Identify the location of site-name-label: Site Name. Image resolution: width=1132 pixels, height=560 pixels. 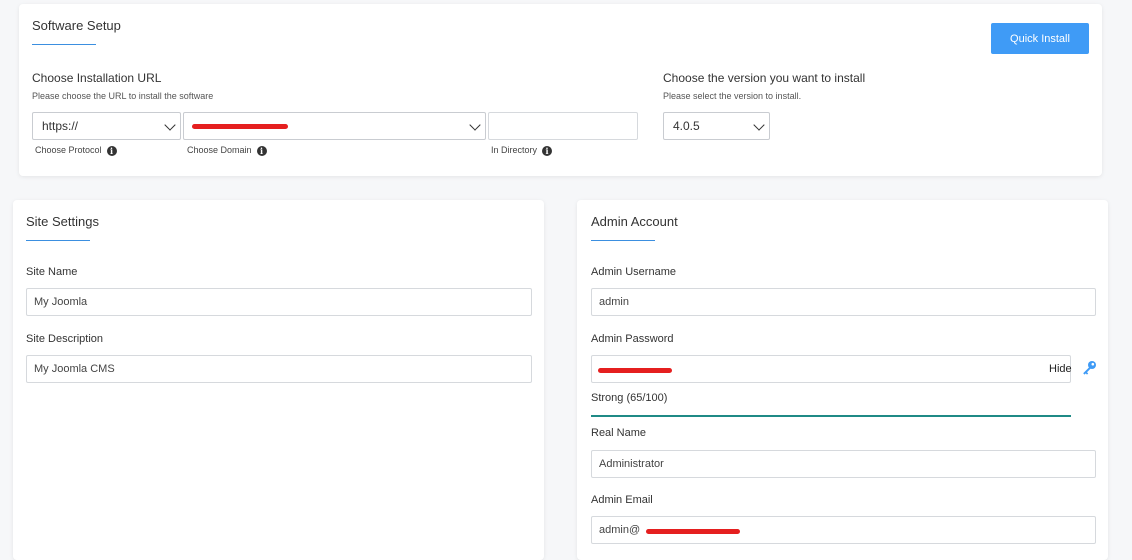
(52, 272).